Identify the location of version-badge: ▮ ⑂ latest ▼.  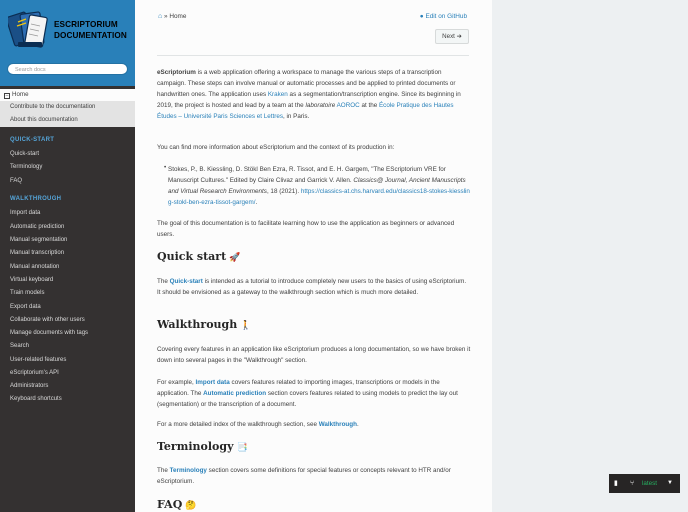
(644, 483).